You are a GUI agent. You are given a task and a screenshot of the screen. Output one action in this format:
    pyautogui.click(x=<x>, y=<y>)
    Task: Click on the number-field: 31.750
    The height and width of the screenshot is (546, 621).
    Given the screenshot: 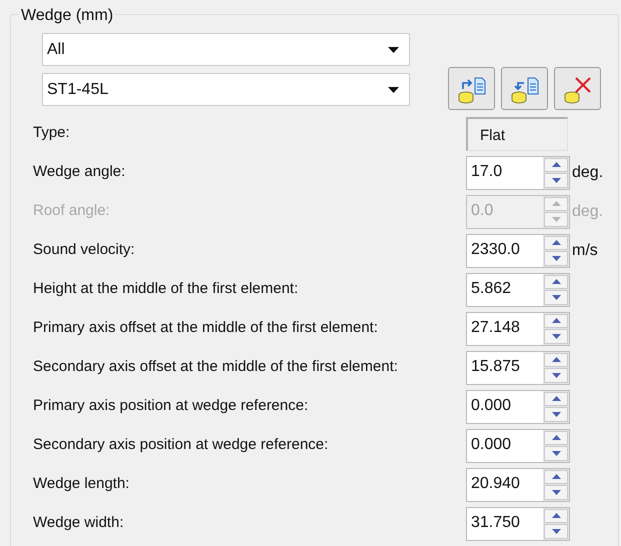 What is the action you would take?
    pyautogui.click(x=518, y=523)
    